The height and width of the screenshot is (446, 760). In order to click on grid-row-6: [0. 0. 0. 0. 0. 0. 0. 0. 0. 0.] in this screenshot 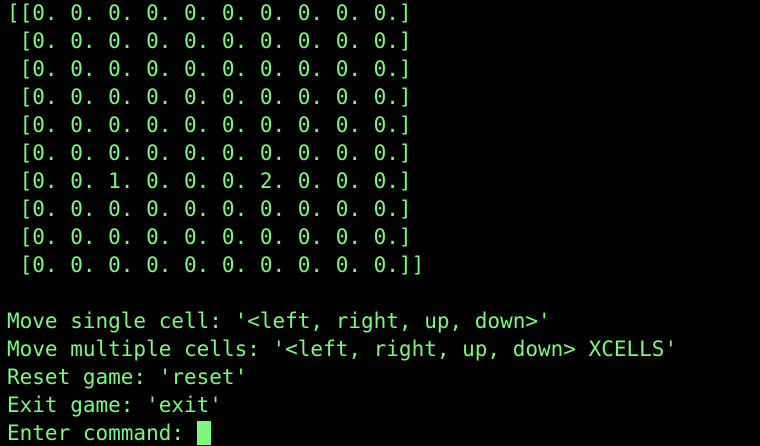, I will do `click(209, 153)`.